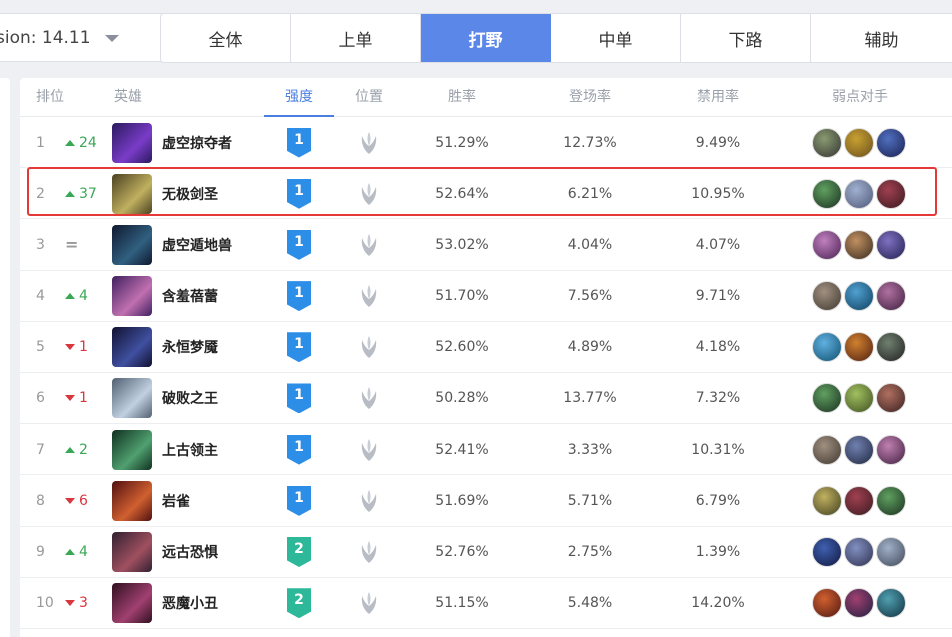 The width and height of the screenshot is (952, 637). What do you see at coordinates (616, 38) in the screenshot?
I see `lane-tab: 中单` at bounding box center [616, 38].